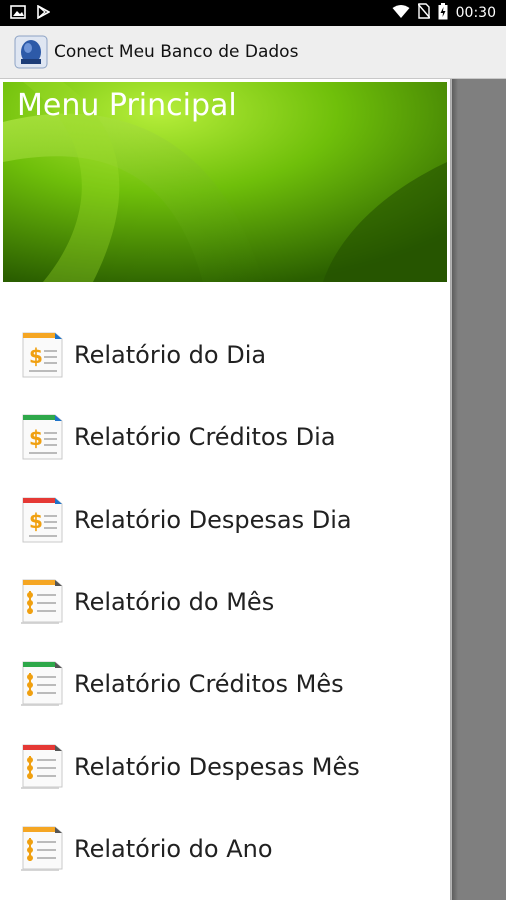 The height and width of the screenshot is (900, 506). I want to click on app-logo-icon, so click(31, 52).